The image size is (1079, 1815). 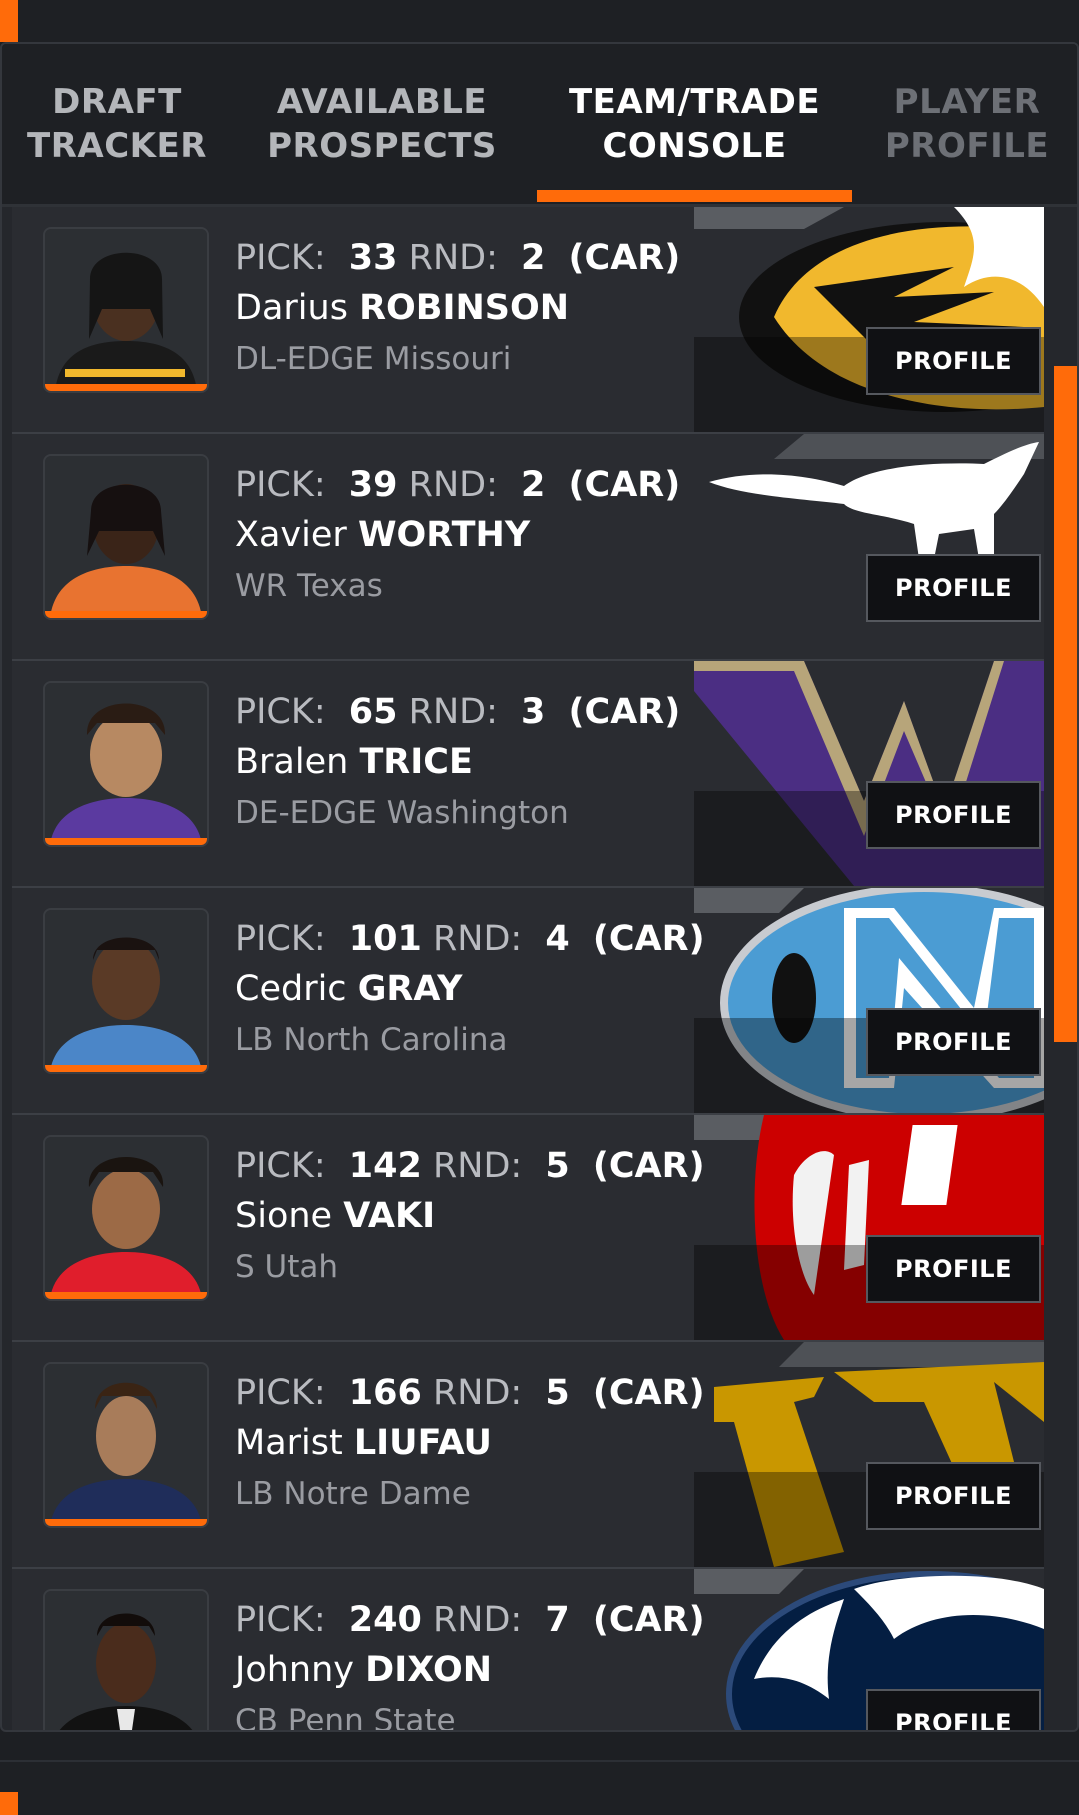 What do you see at coordinates (345, 1717) in the screenshot?
I see `position-school: CB Penn State` at bounding box center [345, 1717].